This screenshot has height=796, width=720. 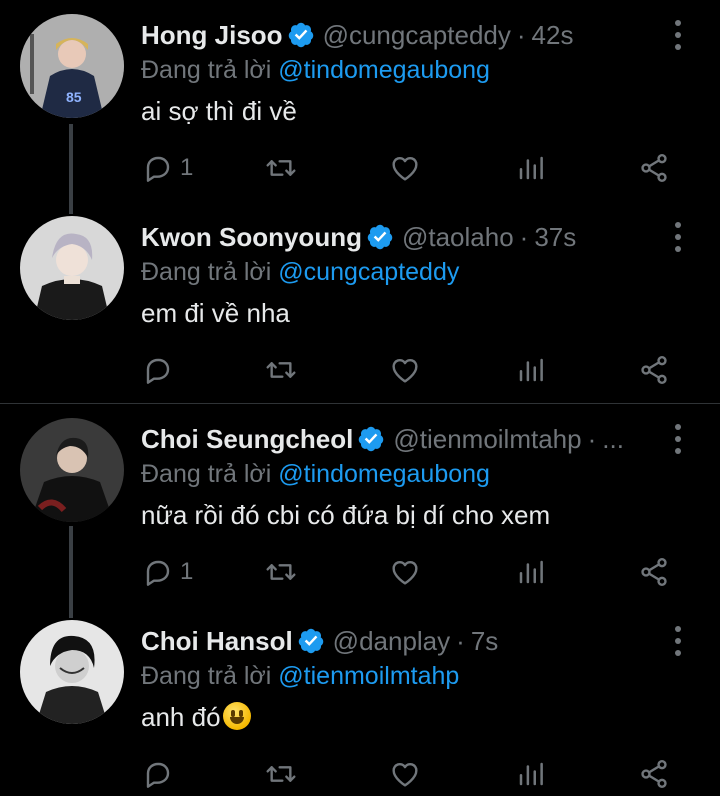 What do you see at coordinates (553, 35) in the screenshot?
I see `timestamp: 42s` at bounding box center [553, 35].